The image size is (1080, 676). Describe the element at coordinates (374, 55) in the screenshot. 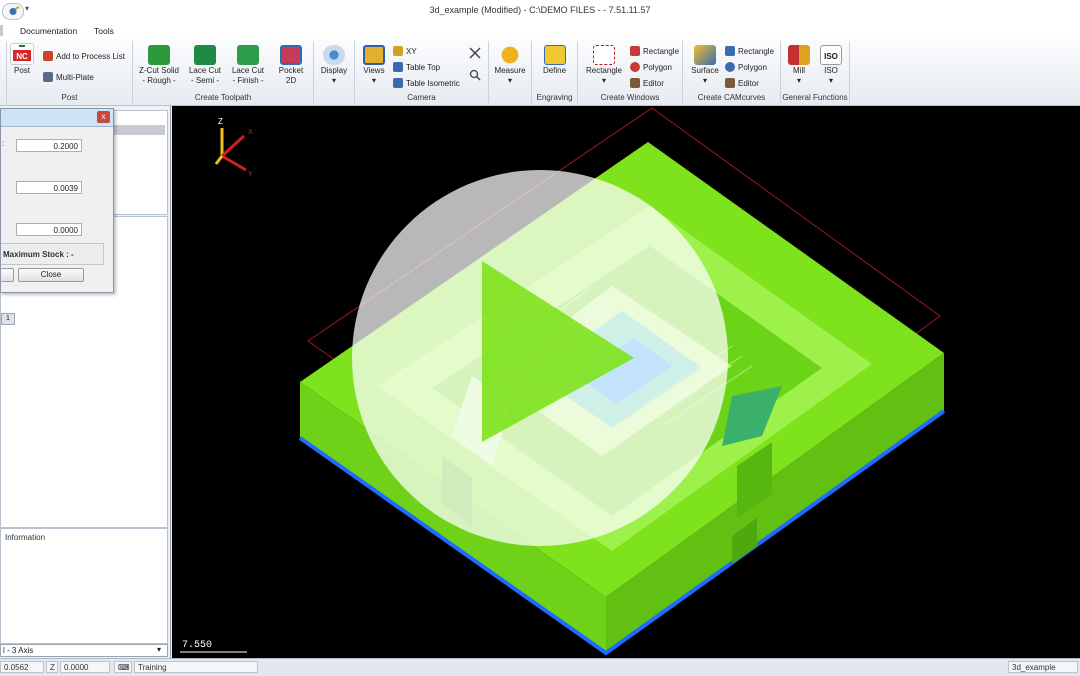

I see `views-cube-icon` at that location.